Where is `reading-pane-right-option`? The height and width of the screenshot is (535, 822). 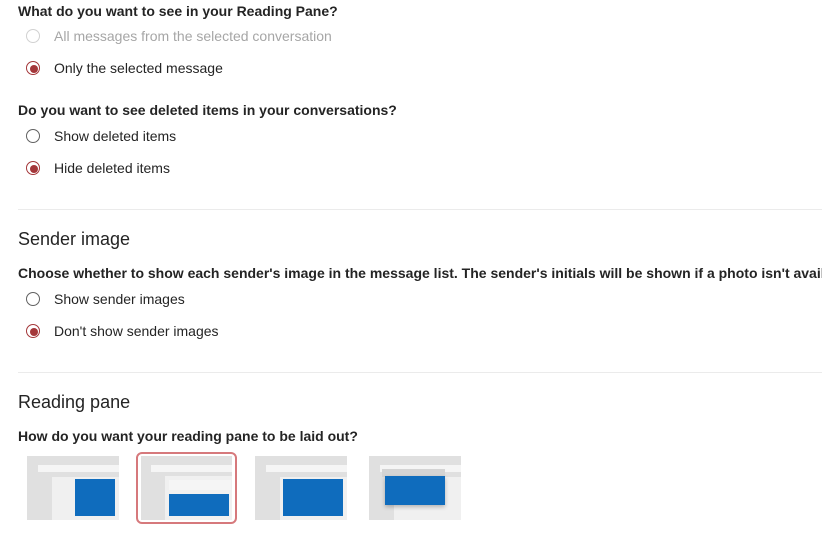 reading-pane-right-option is located at coordinates (73, 488).